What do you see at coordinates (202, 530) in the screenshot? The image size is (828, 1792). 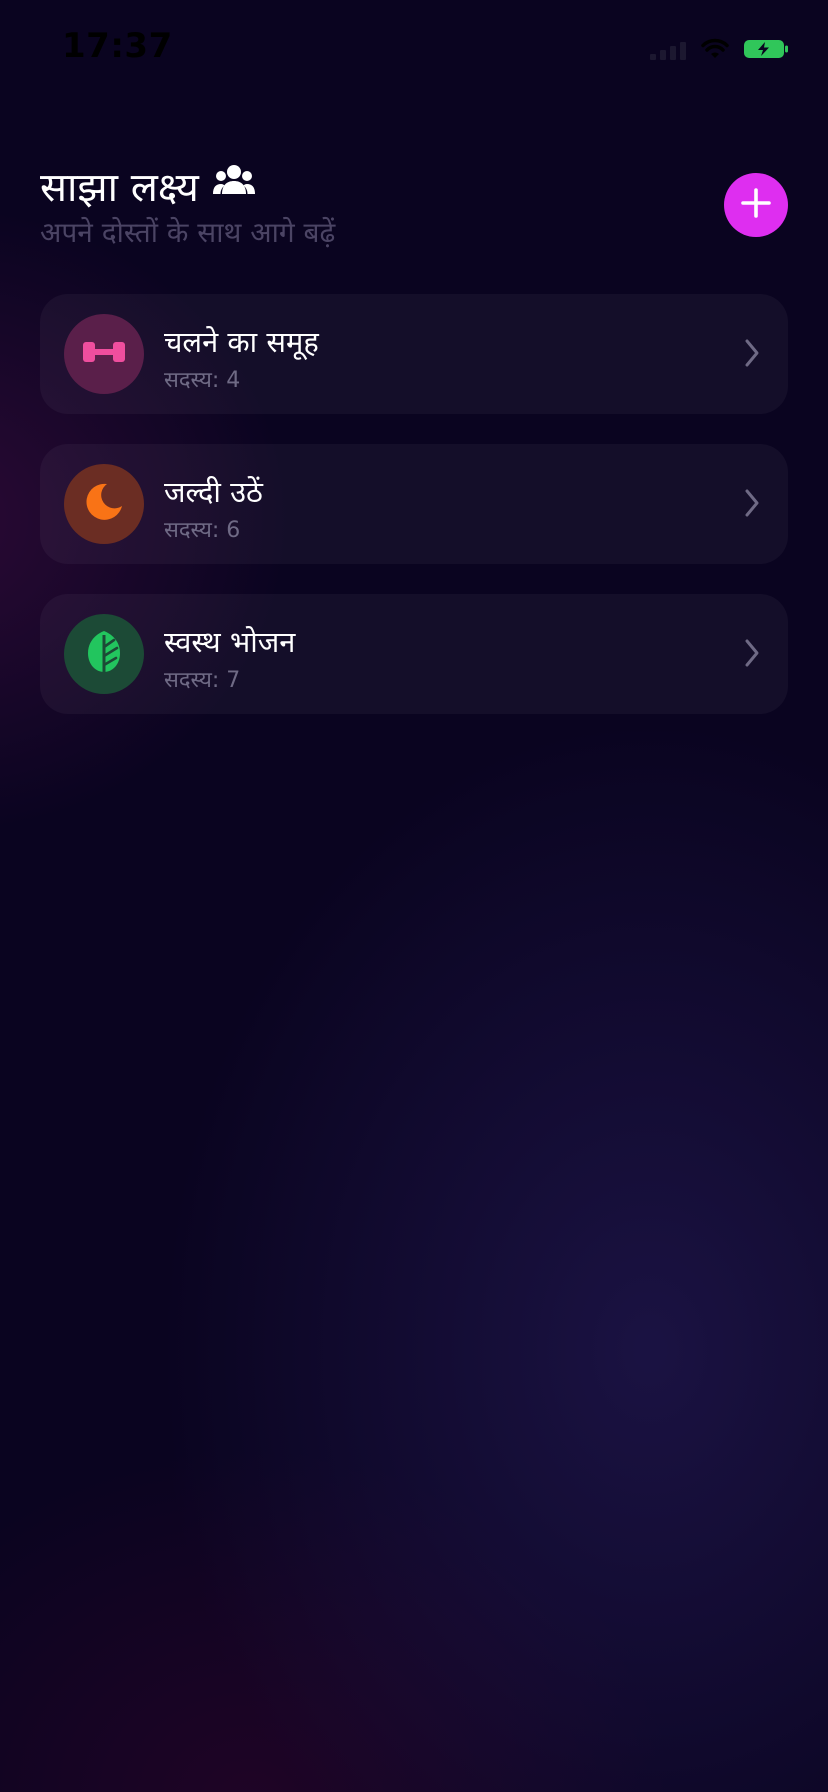 I see `group-members-count: सदस्य: 6` at bounding box center [202, 530].